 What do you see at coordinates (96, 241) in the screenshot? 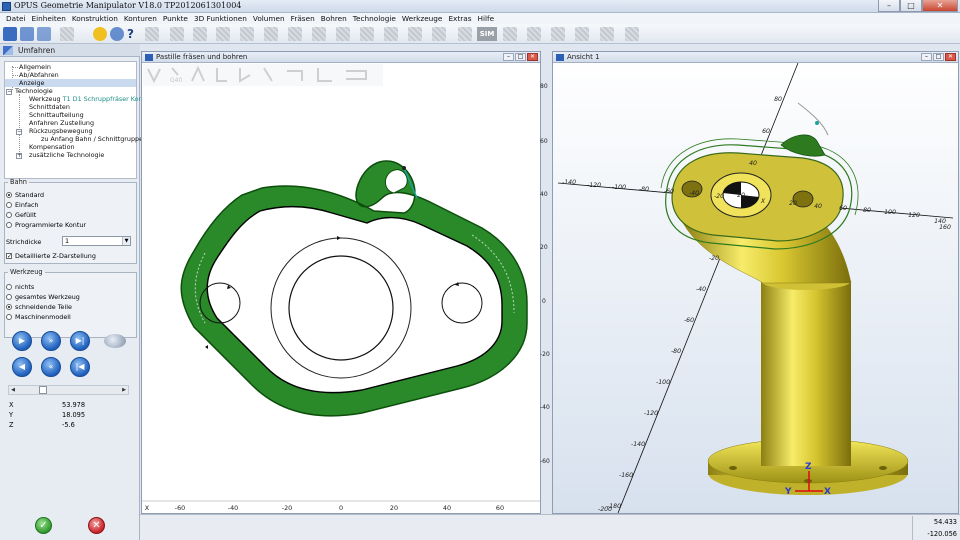
I see `strichdicke-select: 1 ▼` at bounding box center [96, 241].